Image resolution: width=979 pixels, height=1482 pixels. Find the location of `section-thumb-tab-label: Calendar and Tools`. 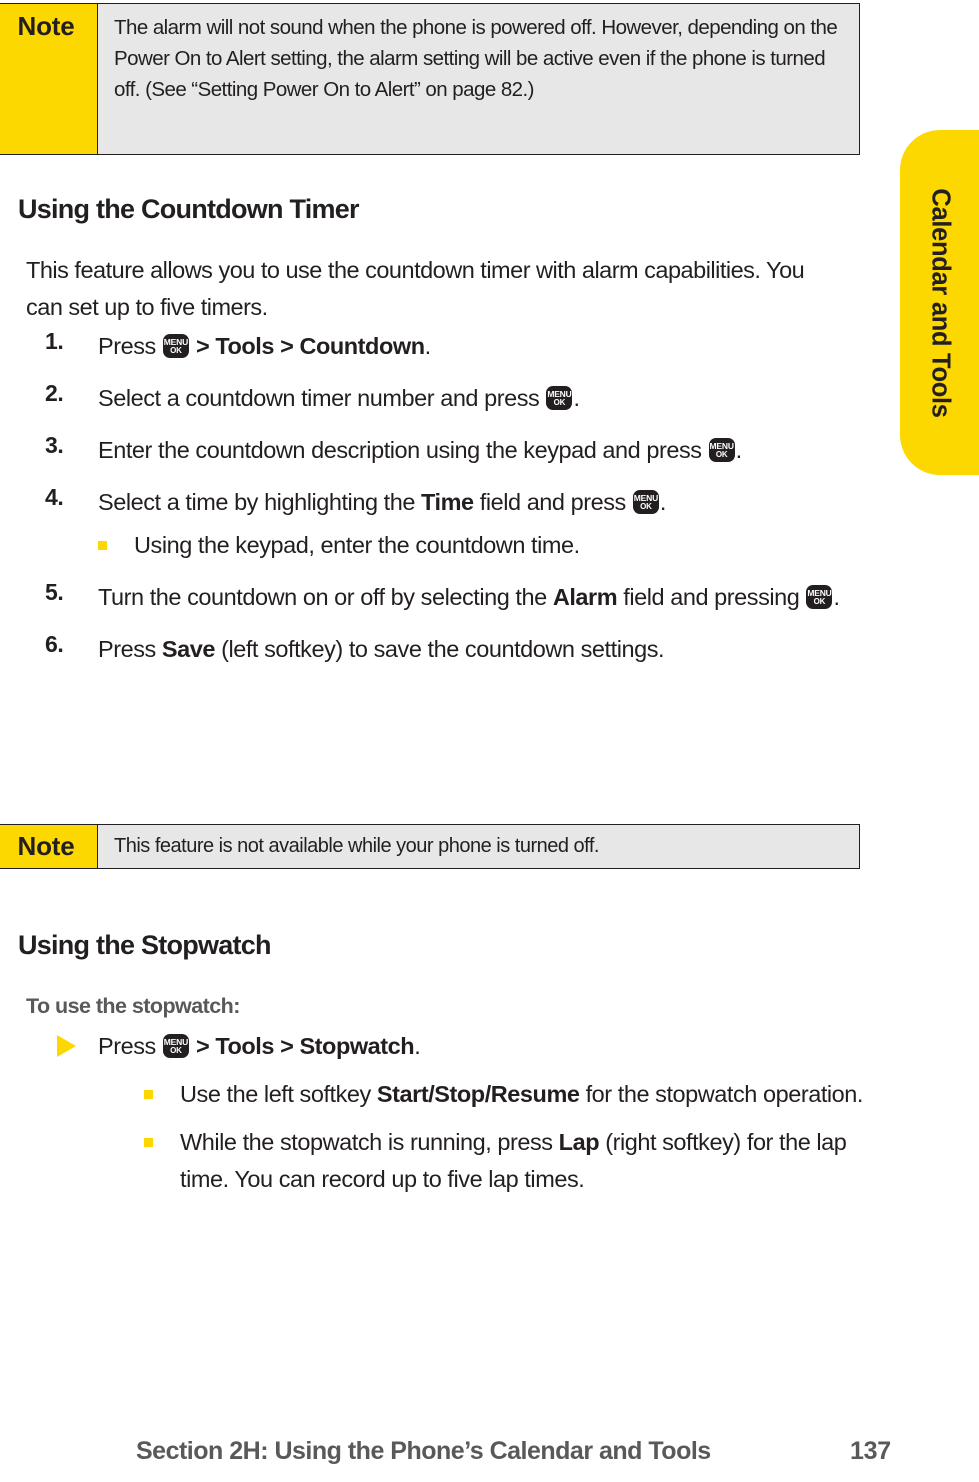

section-thumb-tab-label: Calendar and Tools is located at coordinates (940, 302).